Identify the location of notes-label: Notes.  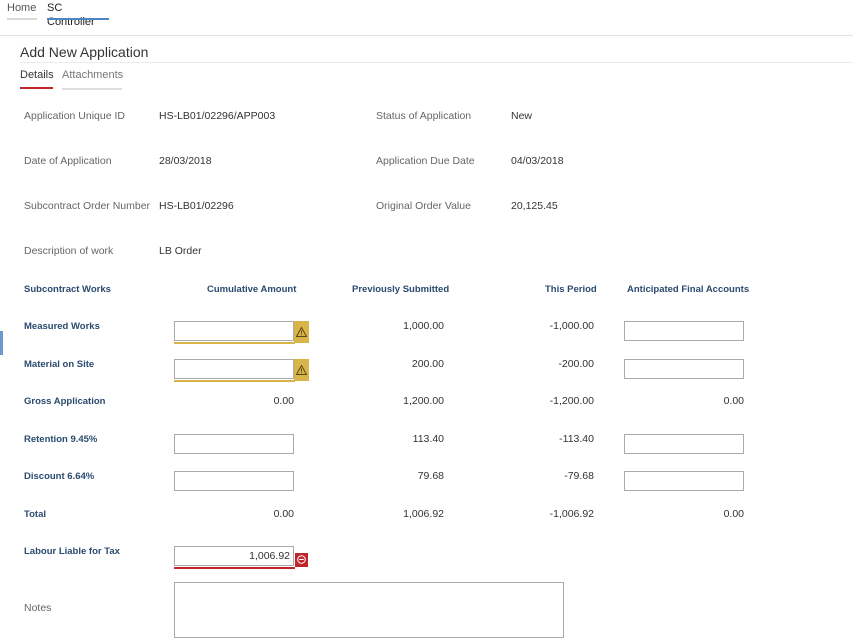
(38, 608).